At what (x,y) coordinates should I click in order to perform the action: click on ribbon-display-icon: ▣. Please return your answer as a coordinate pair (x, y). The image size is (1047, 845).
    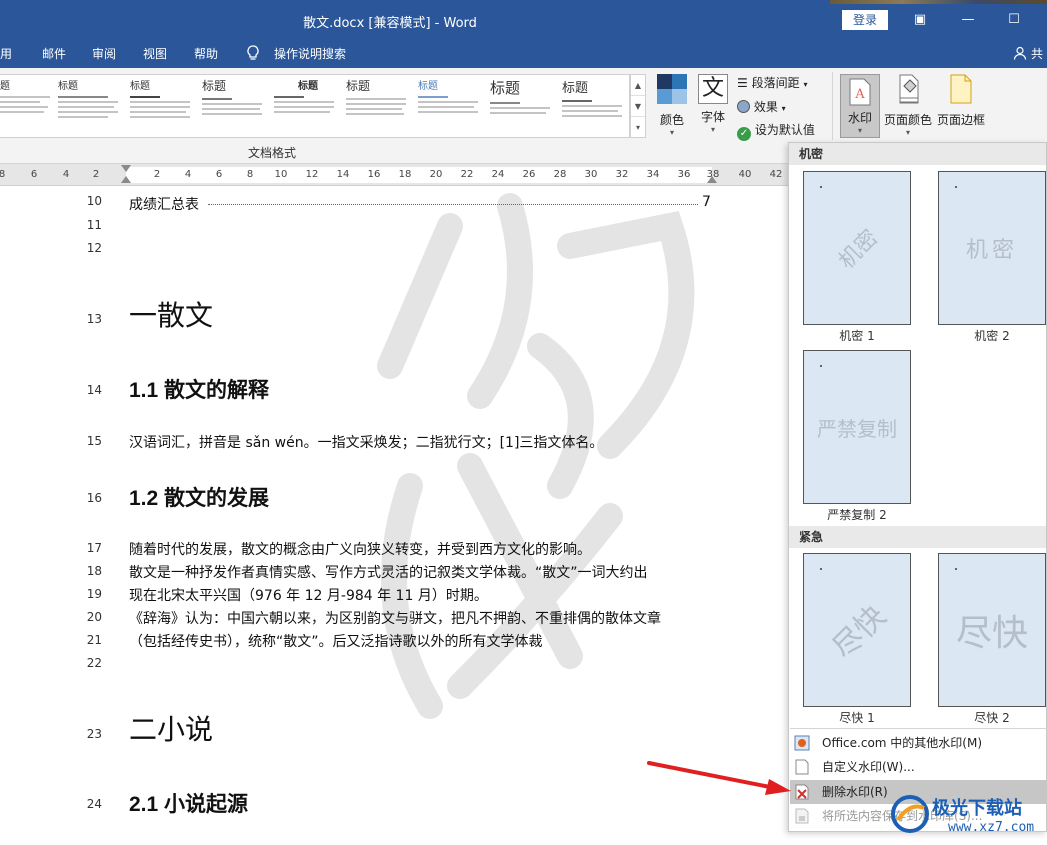
    Looking at the image, I should click on (920, 20).